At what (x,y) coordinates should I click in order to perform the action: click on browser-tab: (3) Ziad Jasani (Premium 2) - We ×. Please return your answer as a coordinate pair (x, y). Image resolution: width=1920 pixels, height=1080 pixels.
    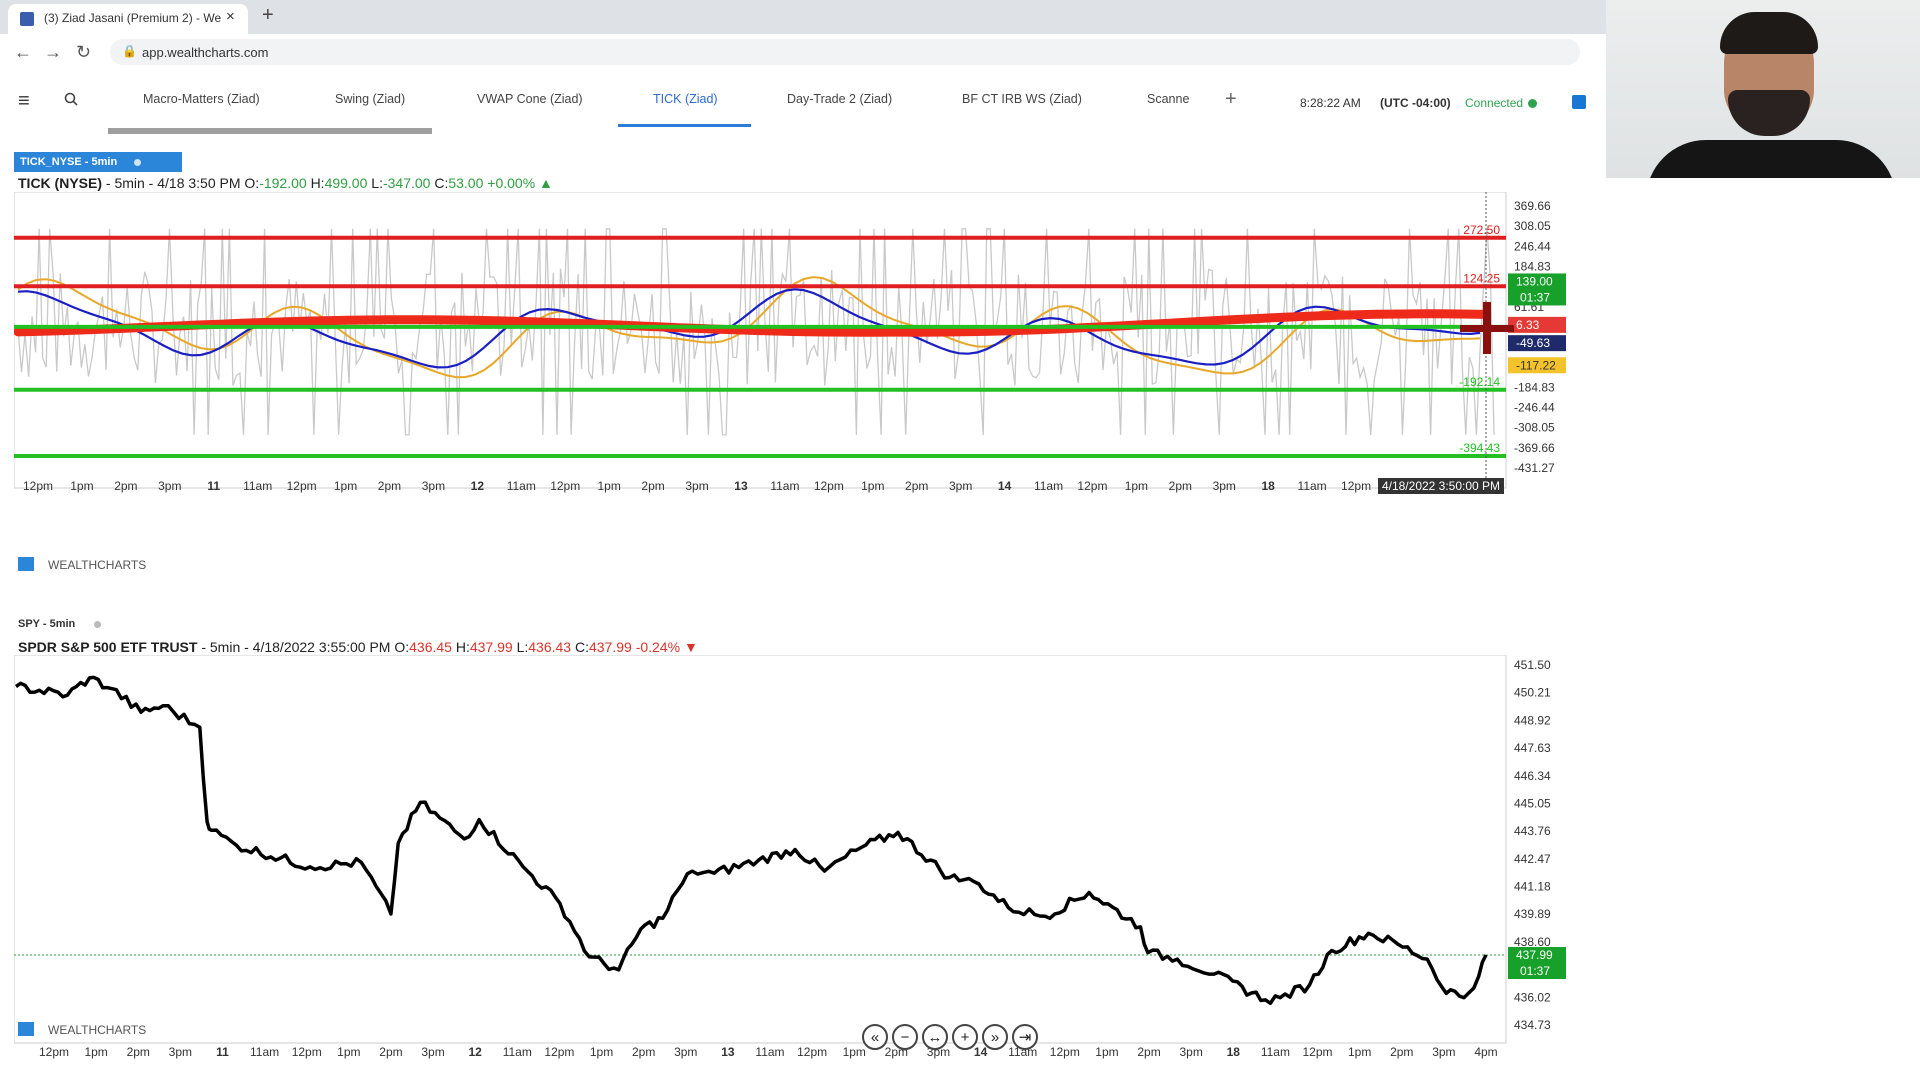
    Looking at the image, I should click on (128, 19).